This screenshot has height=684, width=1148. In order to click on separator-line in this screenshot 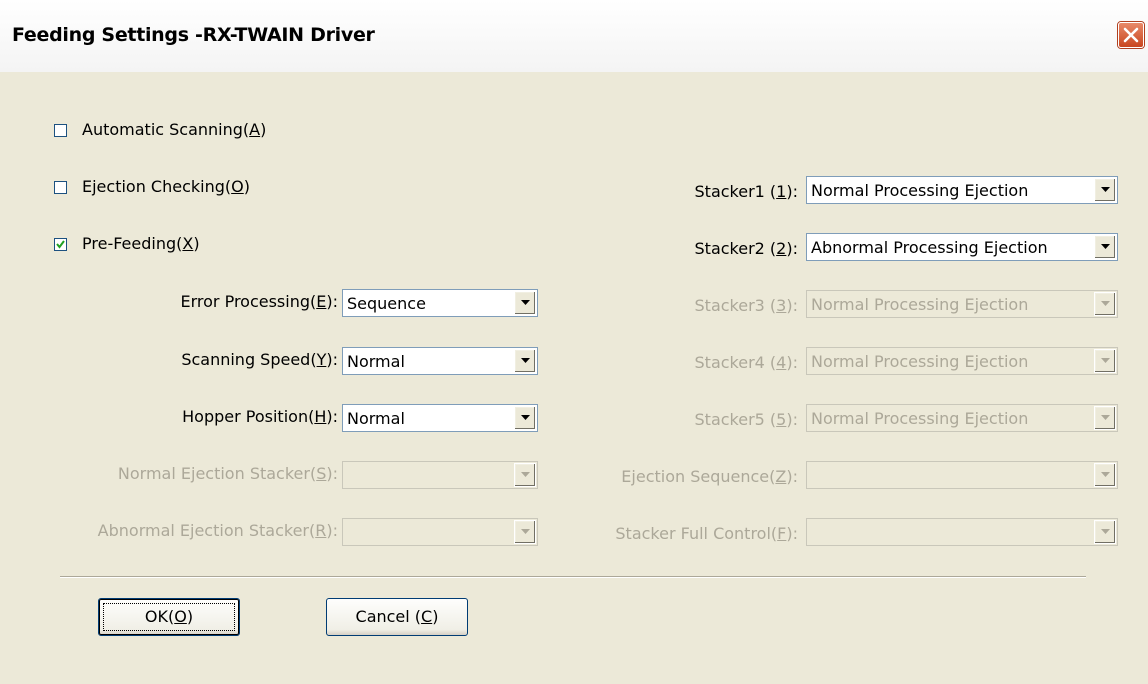, I will do `click(573, 577)`.